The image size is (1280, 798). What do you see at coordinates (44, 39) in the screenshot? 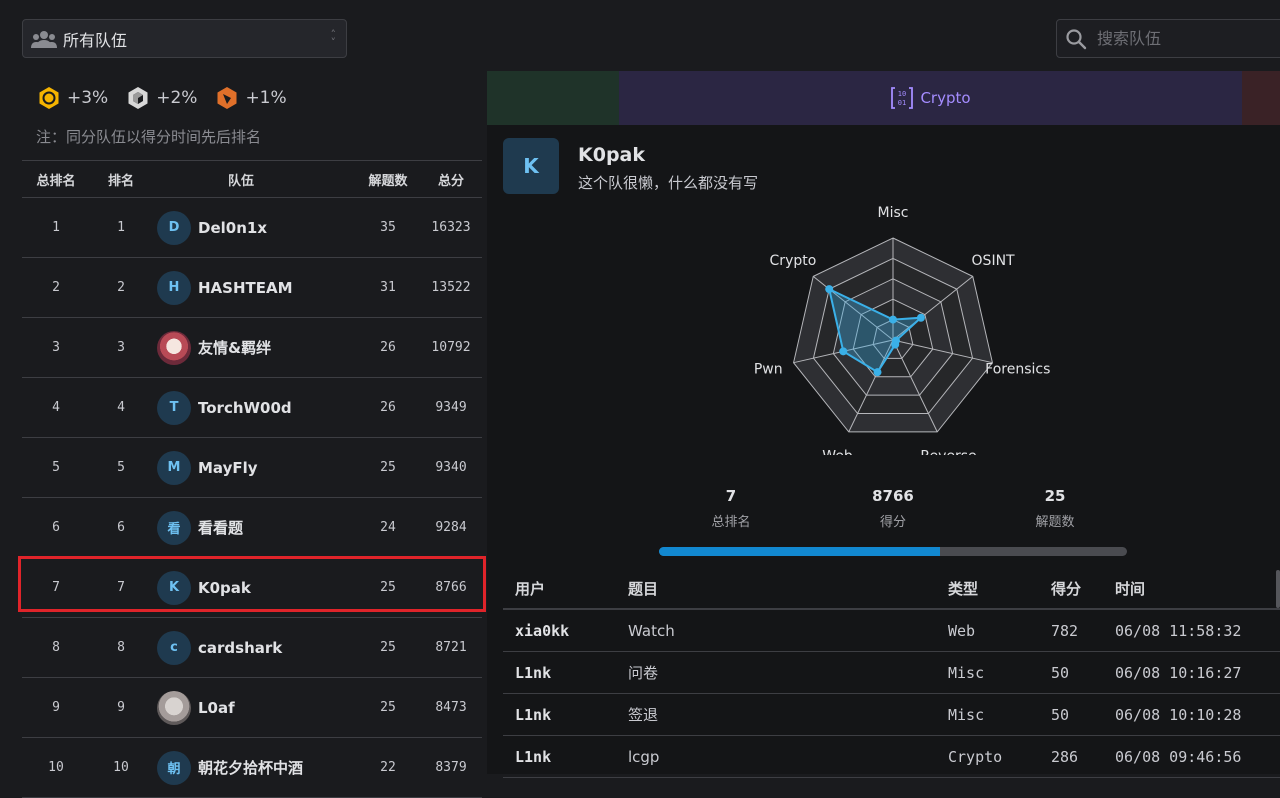
I see `users-icon` at bounding box center [44, 39].